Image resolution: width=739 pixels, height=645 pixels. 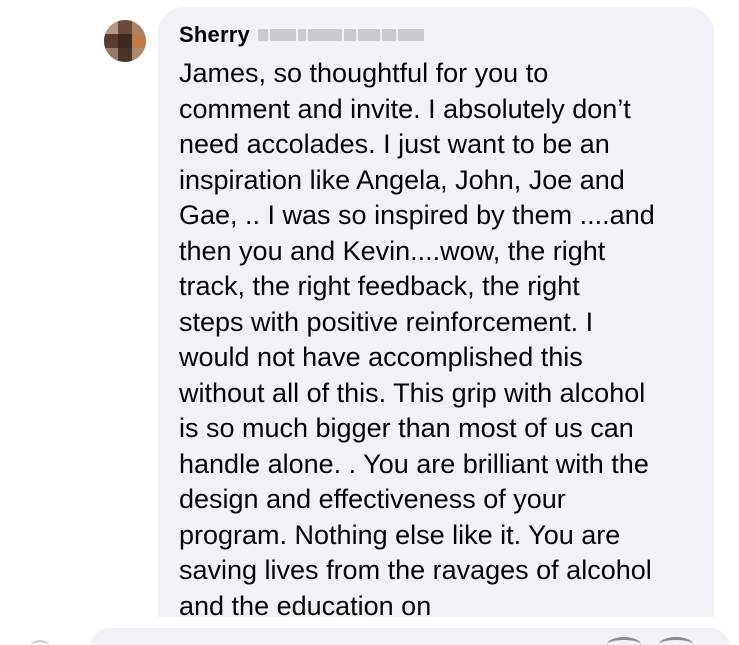 What do you see at coordinates (624, 641) in the screenshot?
I see `emoji-icon` at bounding box center [624, 641].